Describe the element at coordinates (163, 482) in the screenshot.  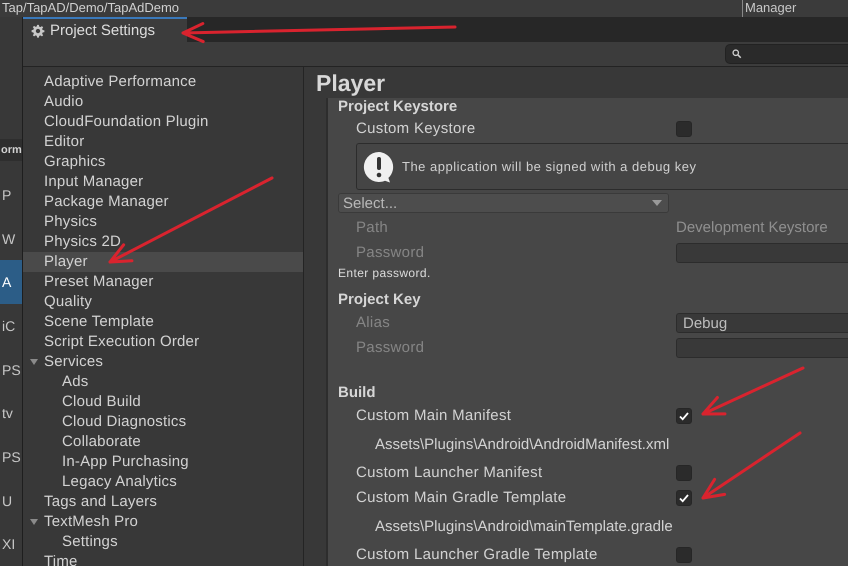
I see `sidebar-item: Legacy Analytics` at that location.